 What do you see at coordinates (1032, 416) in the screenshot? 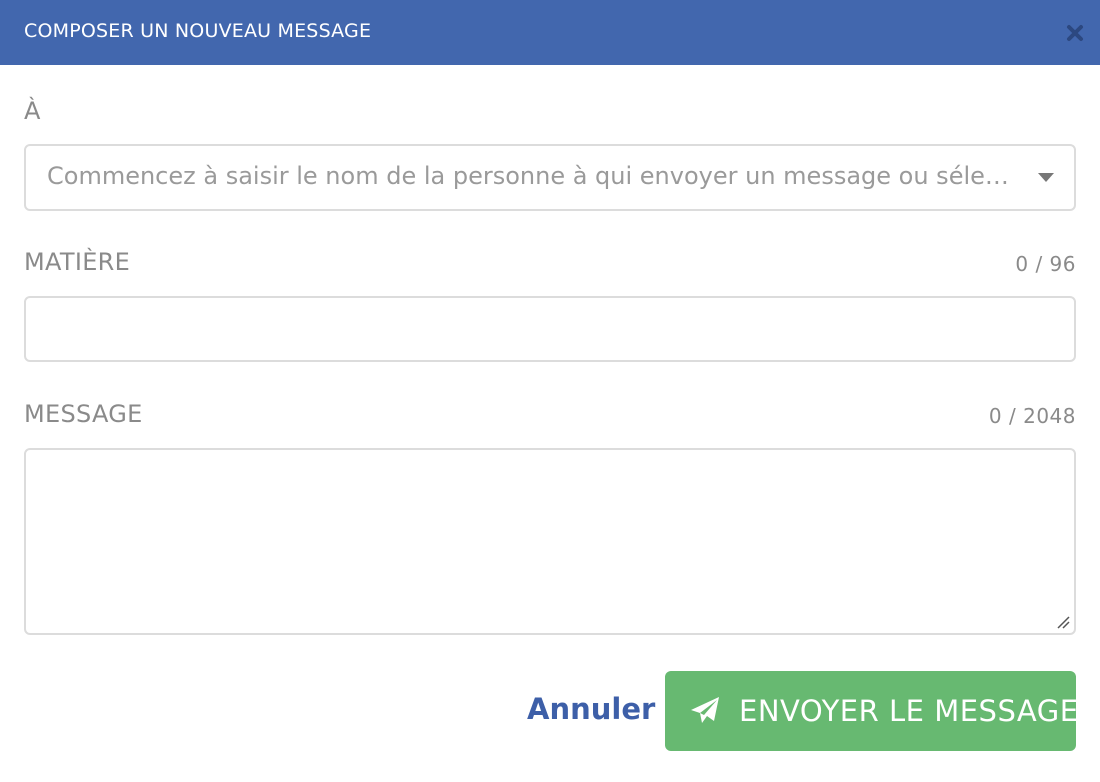
I see `message-char-counter: 0 / 2048` at bounding box center [1032, 416].